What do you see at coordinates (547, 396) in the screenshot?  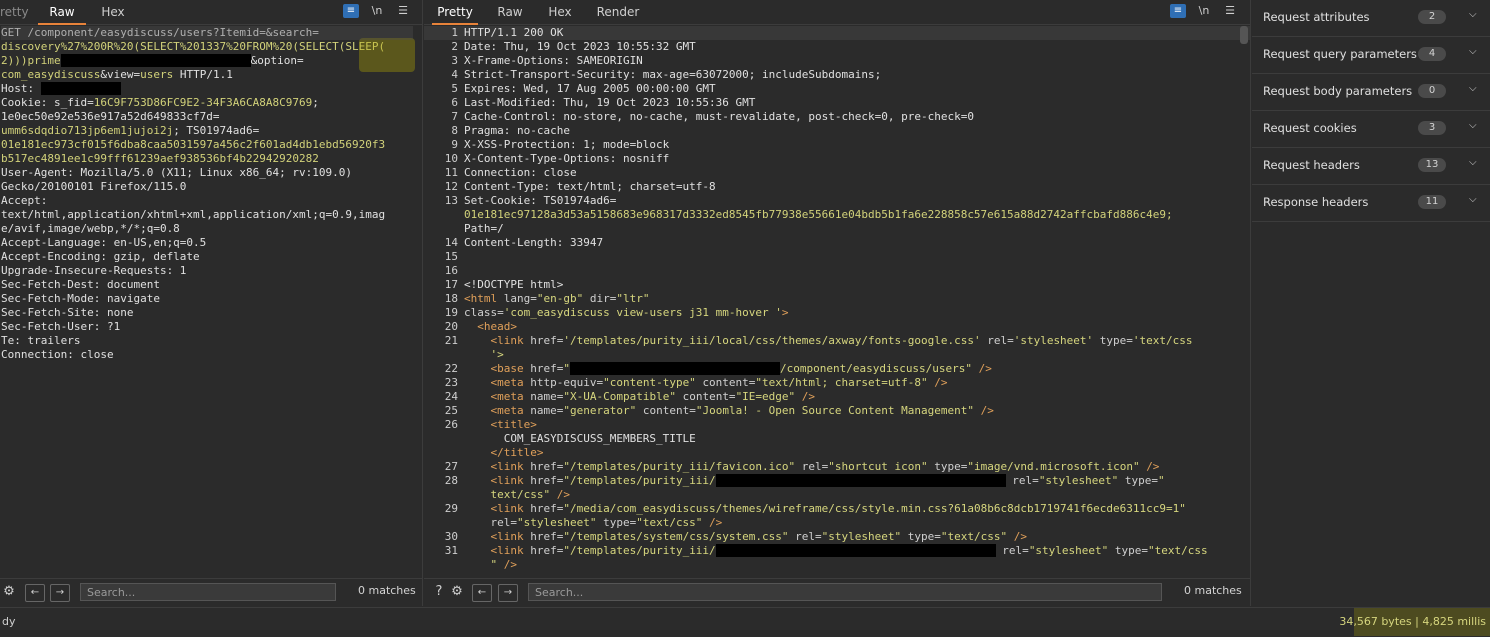 I see `code-token: name=` at bounding box center [547, 396].